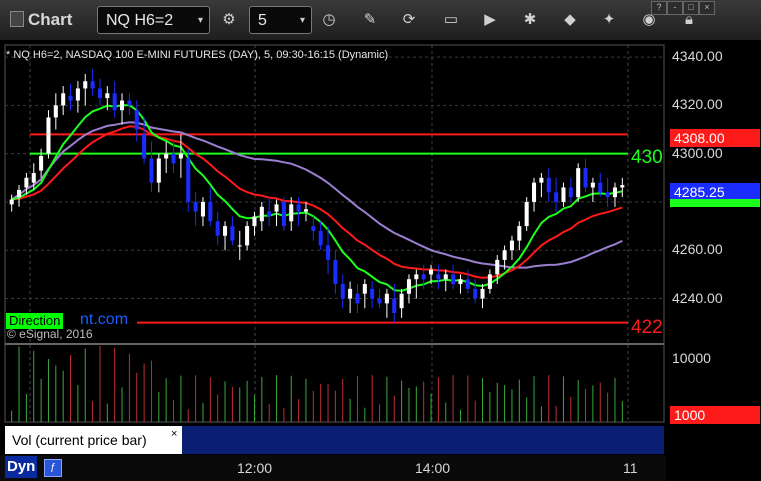  I want to click on time-label-11: 11, so click(630, 468).